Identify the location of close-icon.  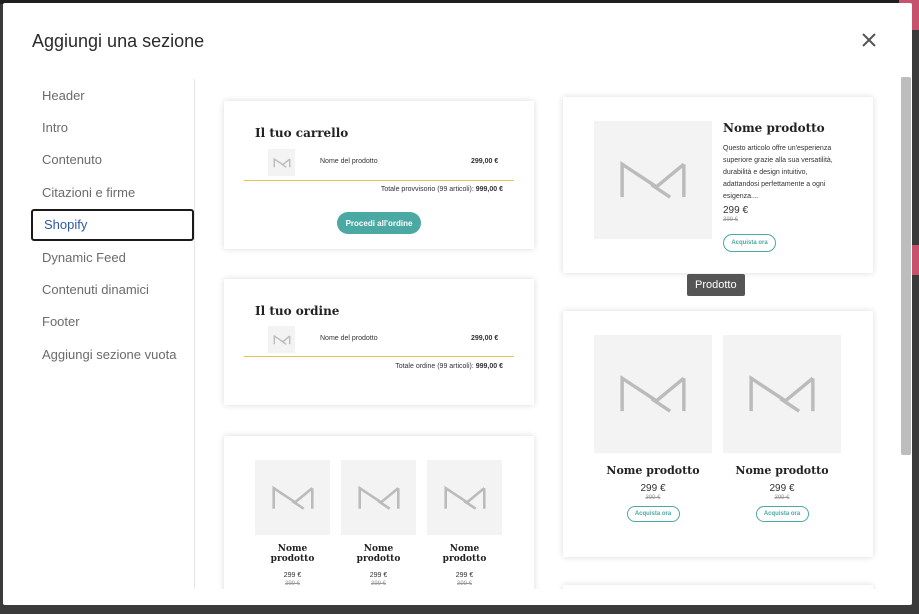
(869, 40).